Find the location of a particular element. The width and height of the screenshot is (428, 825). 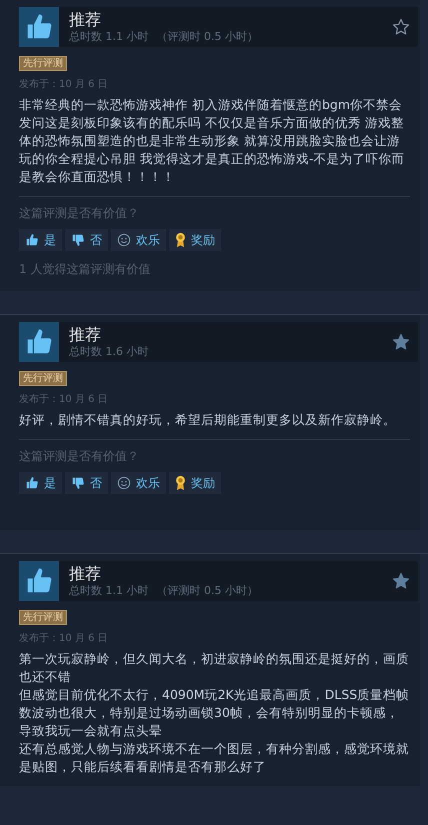

review-text: 但感觉目前优化不太行，4090M玩2K光追最高画质，DLSS质量档帧数波动也很大，特别是过场动画锁30帧，会有特别明显的卡顿感，导致我玩一会就有点头晕 is located at coordinates (214, 713).